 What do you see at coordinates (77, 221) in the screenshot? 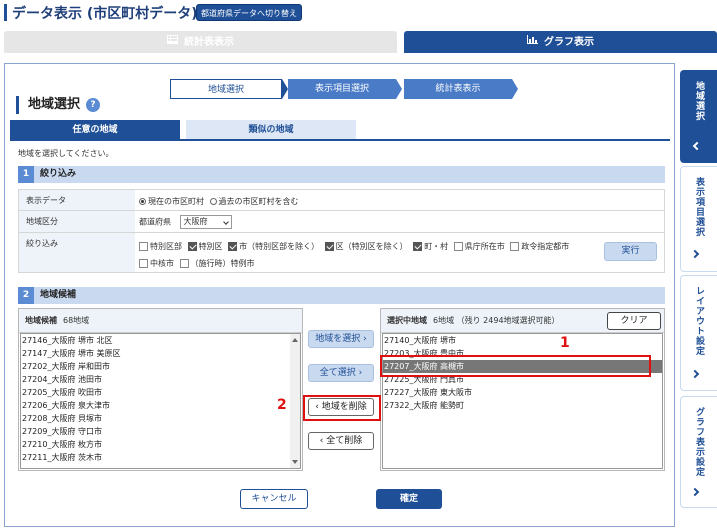
I see `area-label: 地域区分` at bounding box center [77, 221].